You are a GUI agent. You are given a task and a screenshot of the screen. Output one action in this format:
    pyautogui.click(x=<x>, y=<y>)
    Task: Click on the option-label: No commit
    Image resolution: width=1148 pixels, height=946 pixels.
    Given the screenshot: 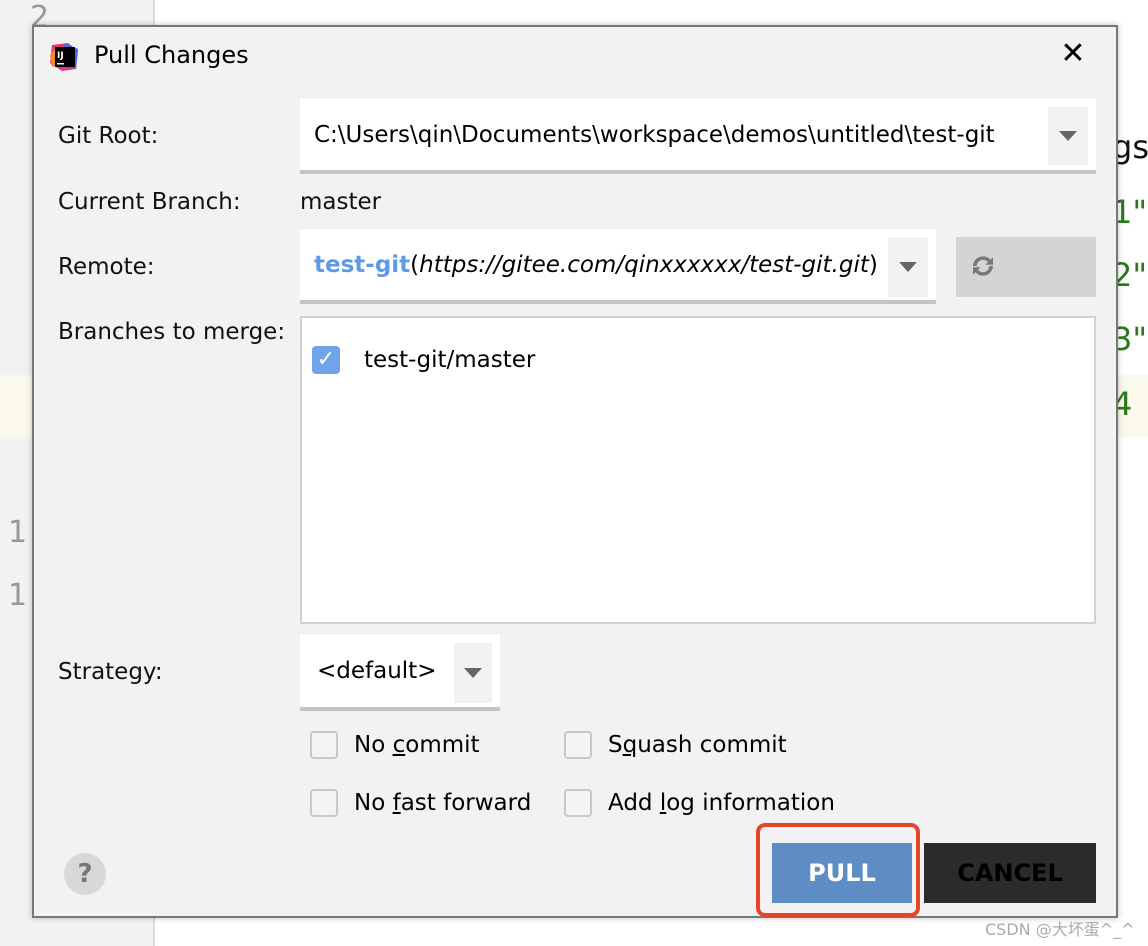 What is the action you would take?
    pyautogui.click(x=417, y=745)
    